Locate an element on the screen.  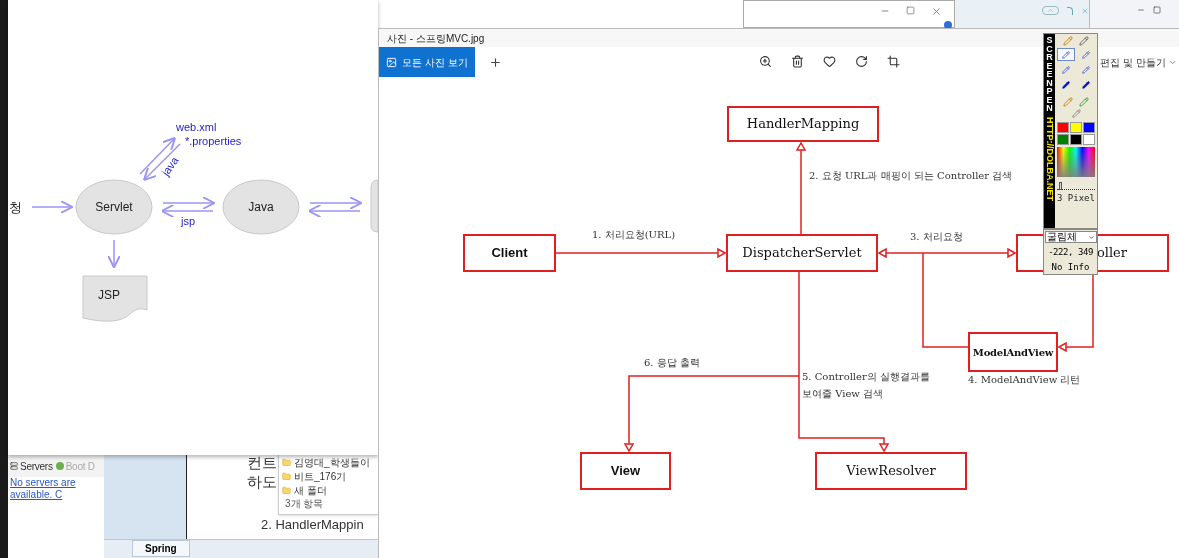
collapse-button is located at coordinates (1050, 10).